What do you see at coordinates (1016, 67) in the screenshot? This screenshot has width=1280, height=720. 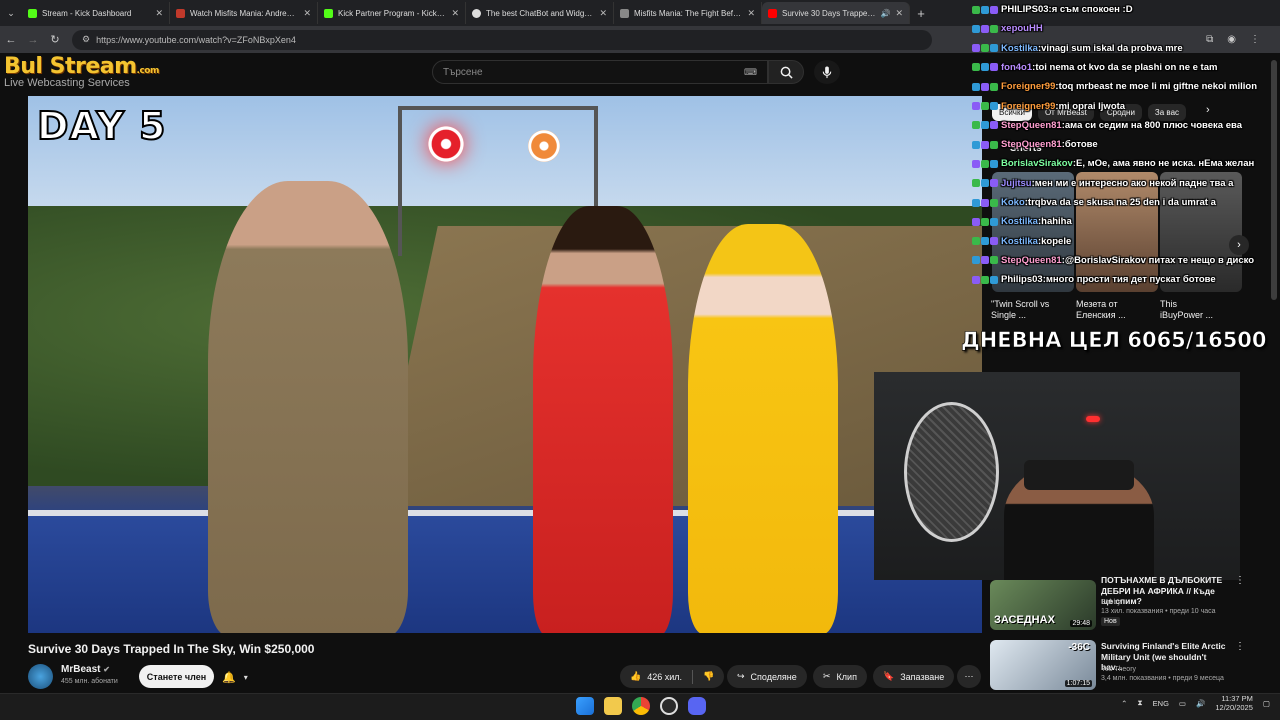 I see `chat-username: fon4o1` at bounding box center [1016, 67].